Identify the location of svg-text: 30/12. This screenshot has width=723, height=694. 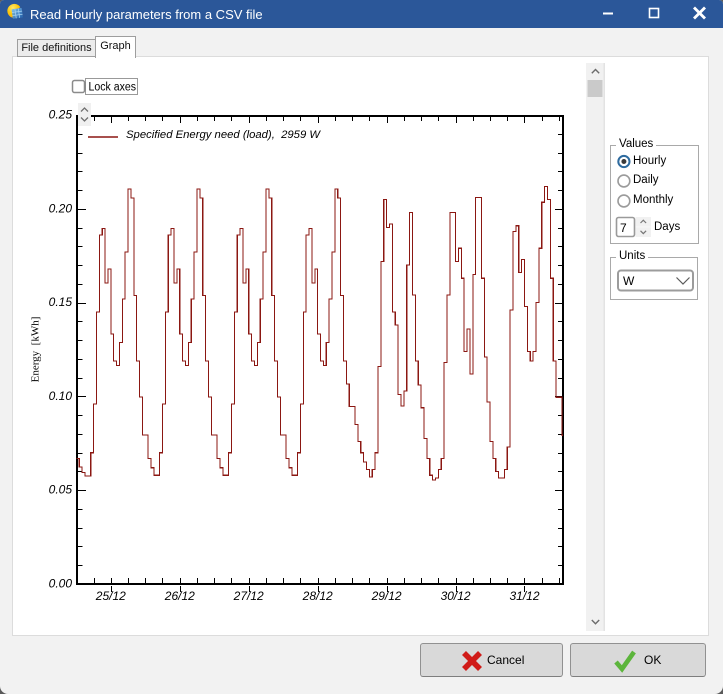
(456, 596).